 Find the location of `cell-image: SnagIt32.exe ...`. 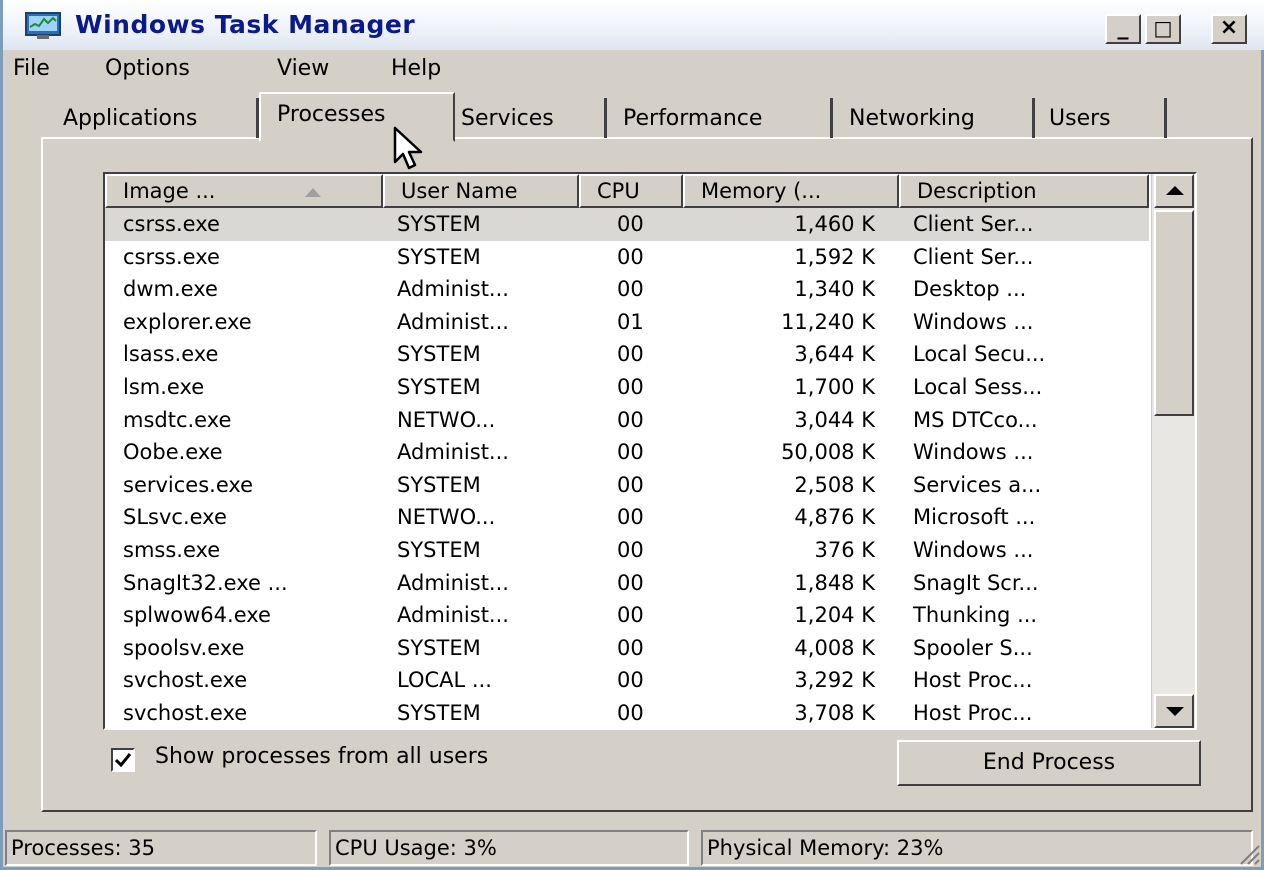

cell-image: SnagIt32.exe ... is located at coordinates (205, 582).